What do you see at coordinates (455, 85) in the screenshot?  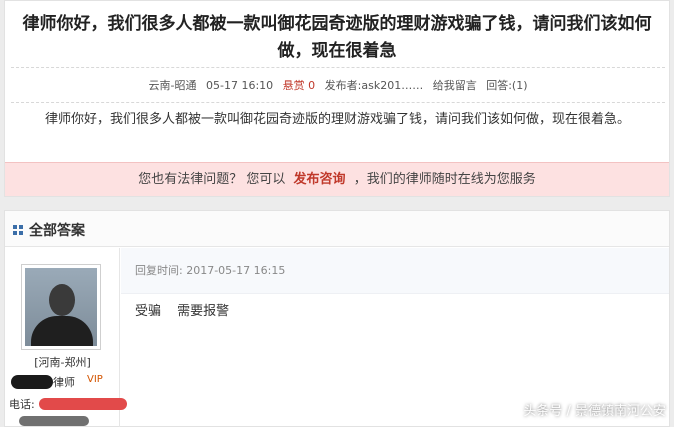 I see `leave-message-link: 给我留言` at bounding box center [455, 85].